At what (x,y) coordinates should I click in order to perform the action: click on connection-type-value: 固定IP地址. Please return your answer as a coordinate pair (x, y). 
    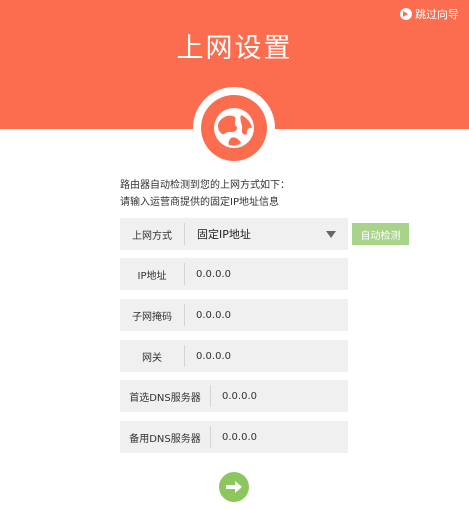
    Looking at the image, I should click on (224, 234).